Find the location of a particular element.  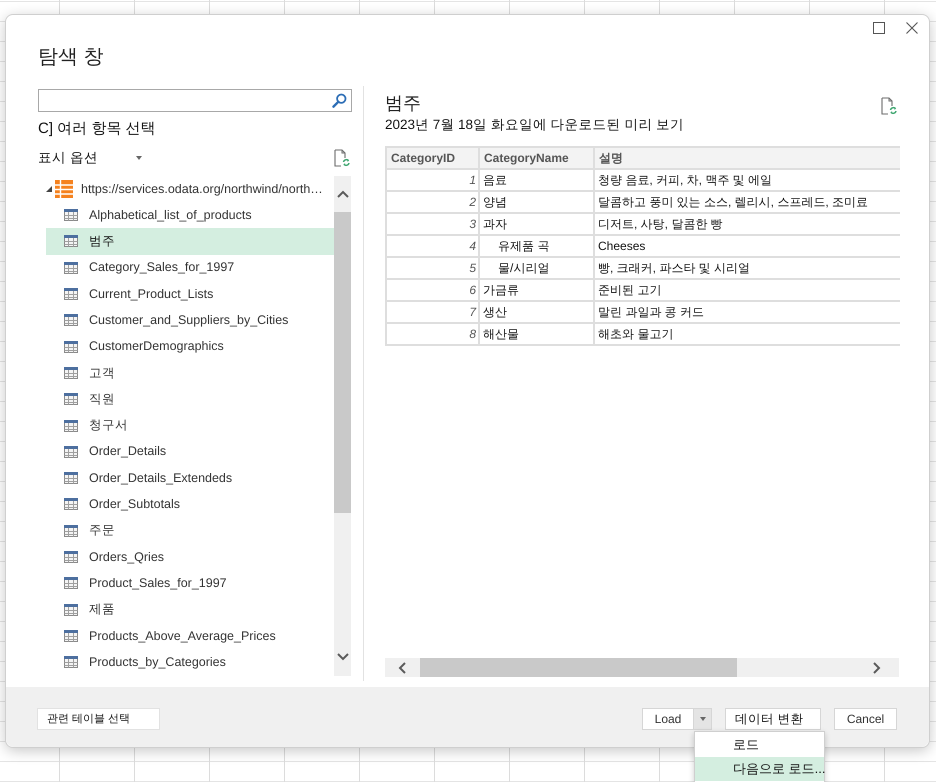

tree-item: CustomerDemographics is located at coordinates (190, 346).